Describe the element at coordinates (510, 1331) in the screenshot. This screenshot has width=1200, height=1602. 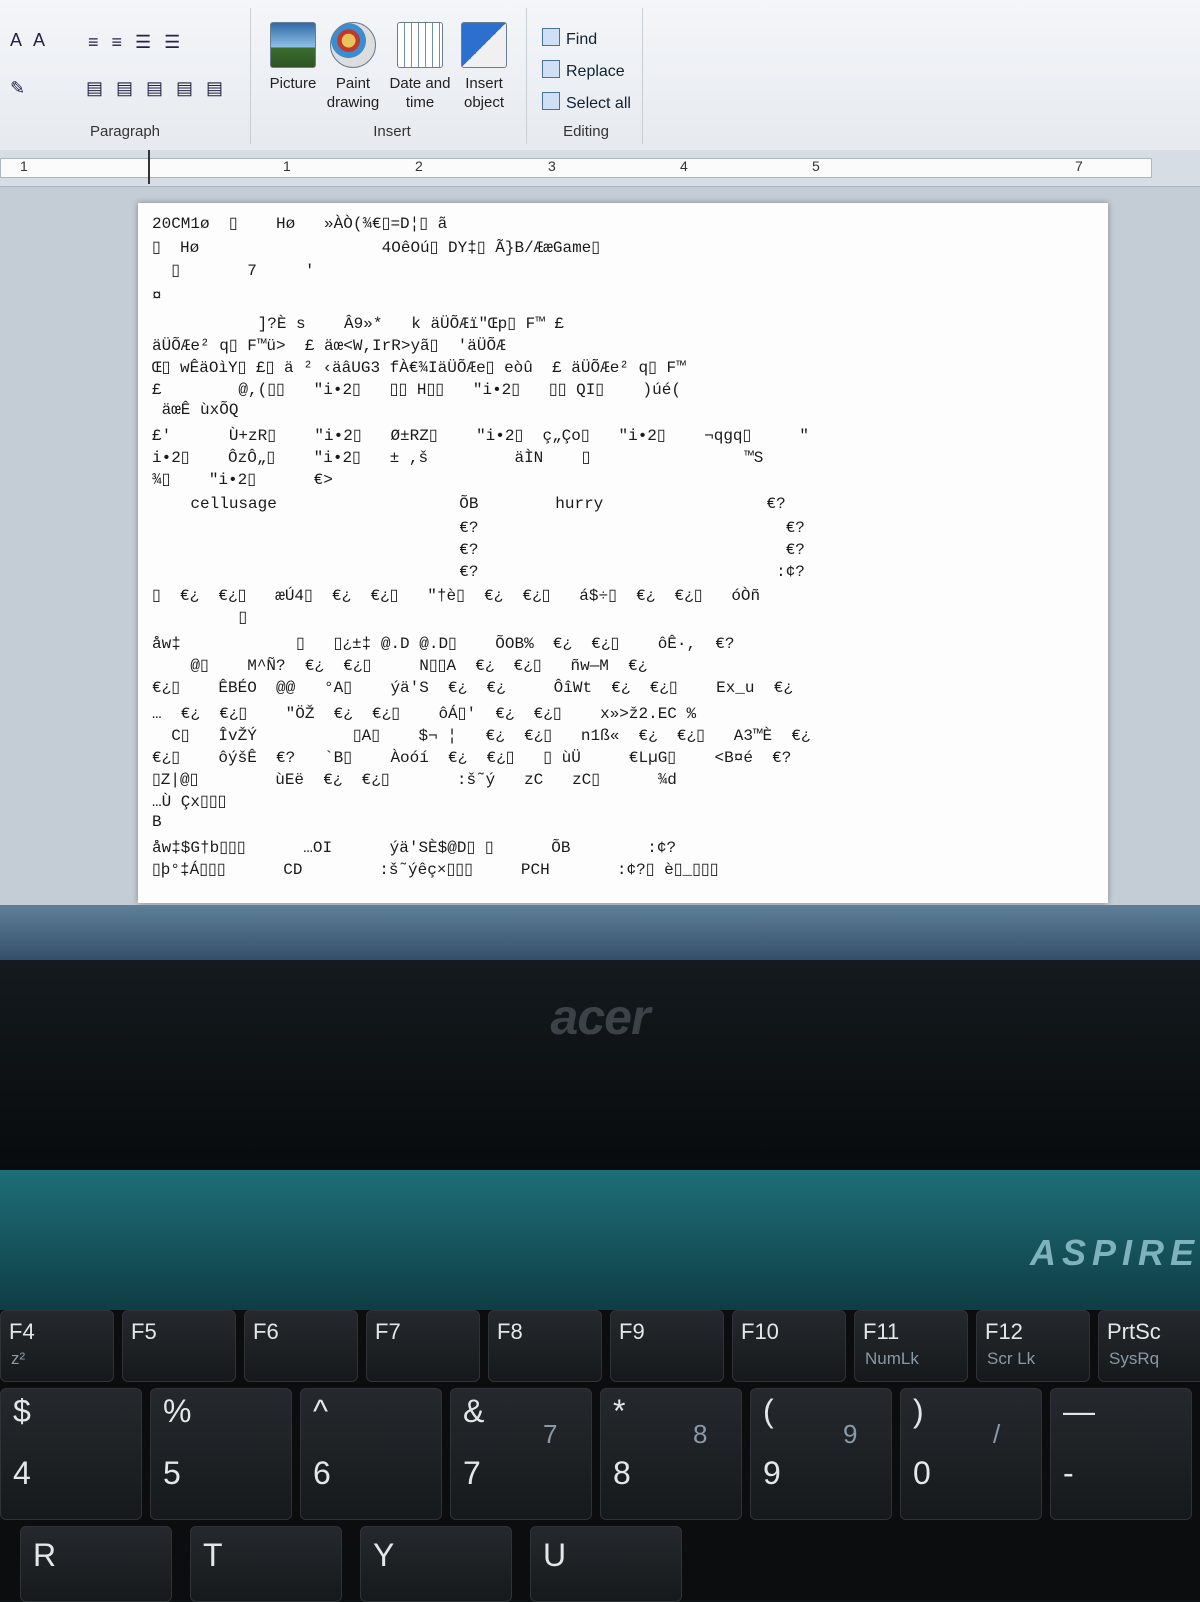
I see `fn-key-label: F8` at that location.